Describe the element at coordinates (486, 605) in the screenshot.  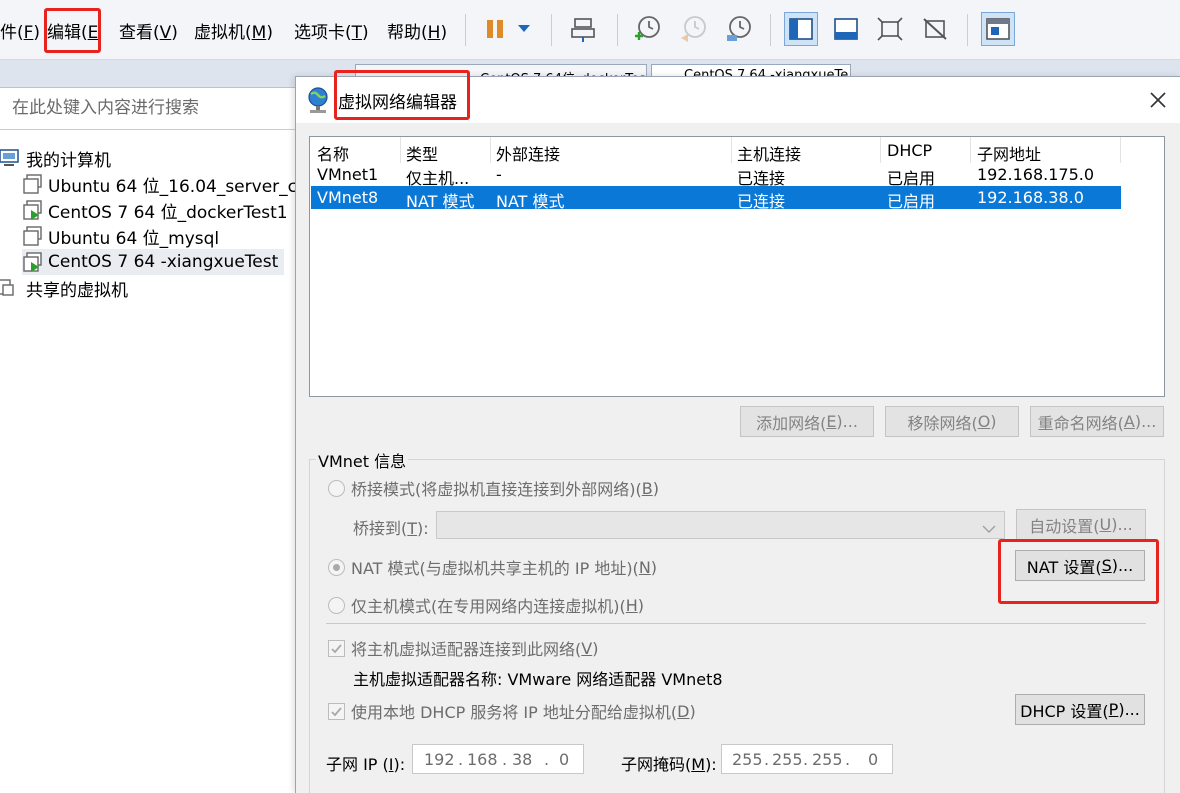
I see `host-only-radio: 仅主机模式(在专用网络内连接虚拟机)(H)` at that location.